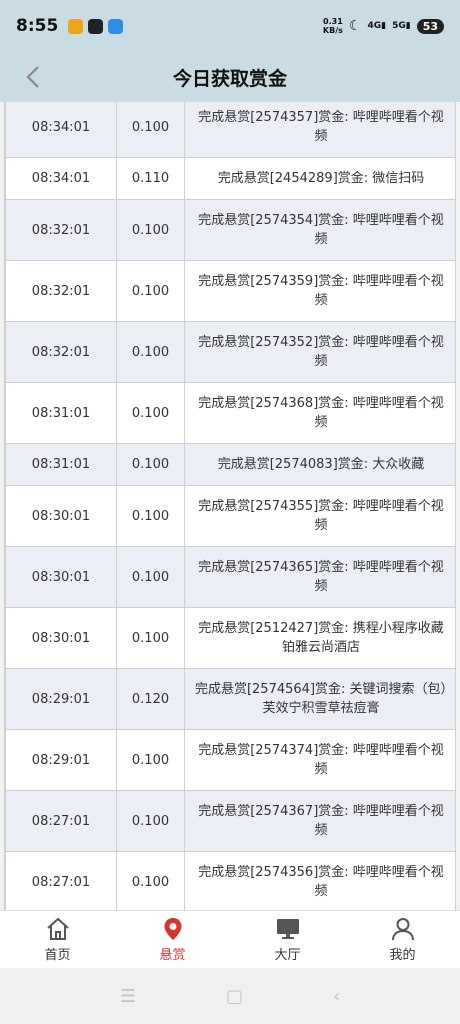 This screenshot has width=460, height=1024. I want to click on cell-desc: 完成悬赏[2574564]赏金: 关键词搜索（包）芙效宁积雪草祛痘膏, so click(319, 699).